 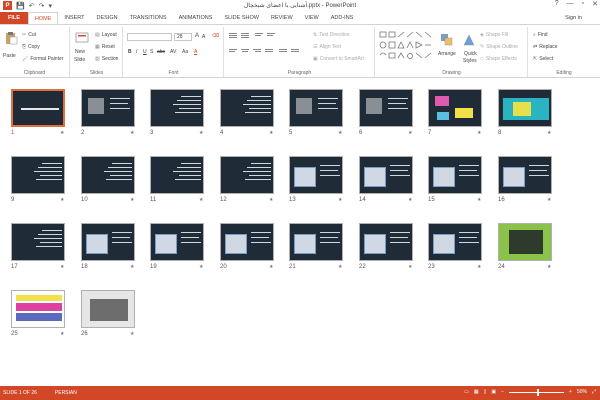 What do you see at coordinates (498, 59) in the screenshot?
I see `shape-effects-button: ◇ Shape Effects` at bounding box center [498, 59].